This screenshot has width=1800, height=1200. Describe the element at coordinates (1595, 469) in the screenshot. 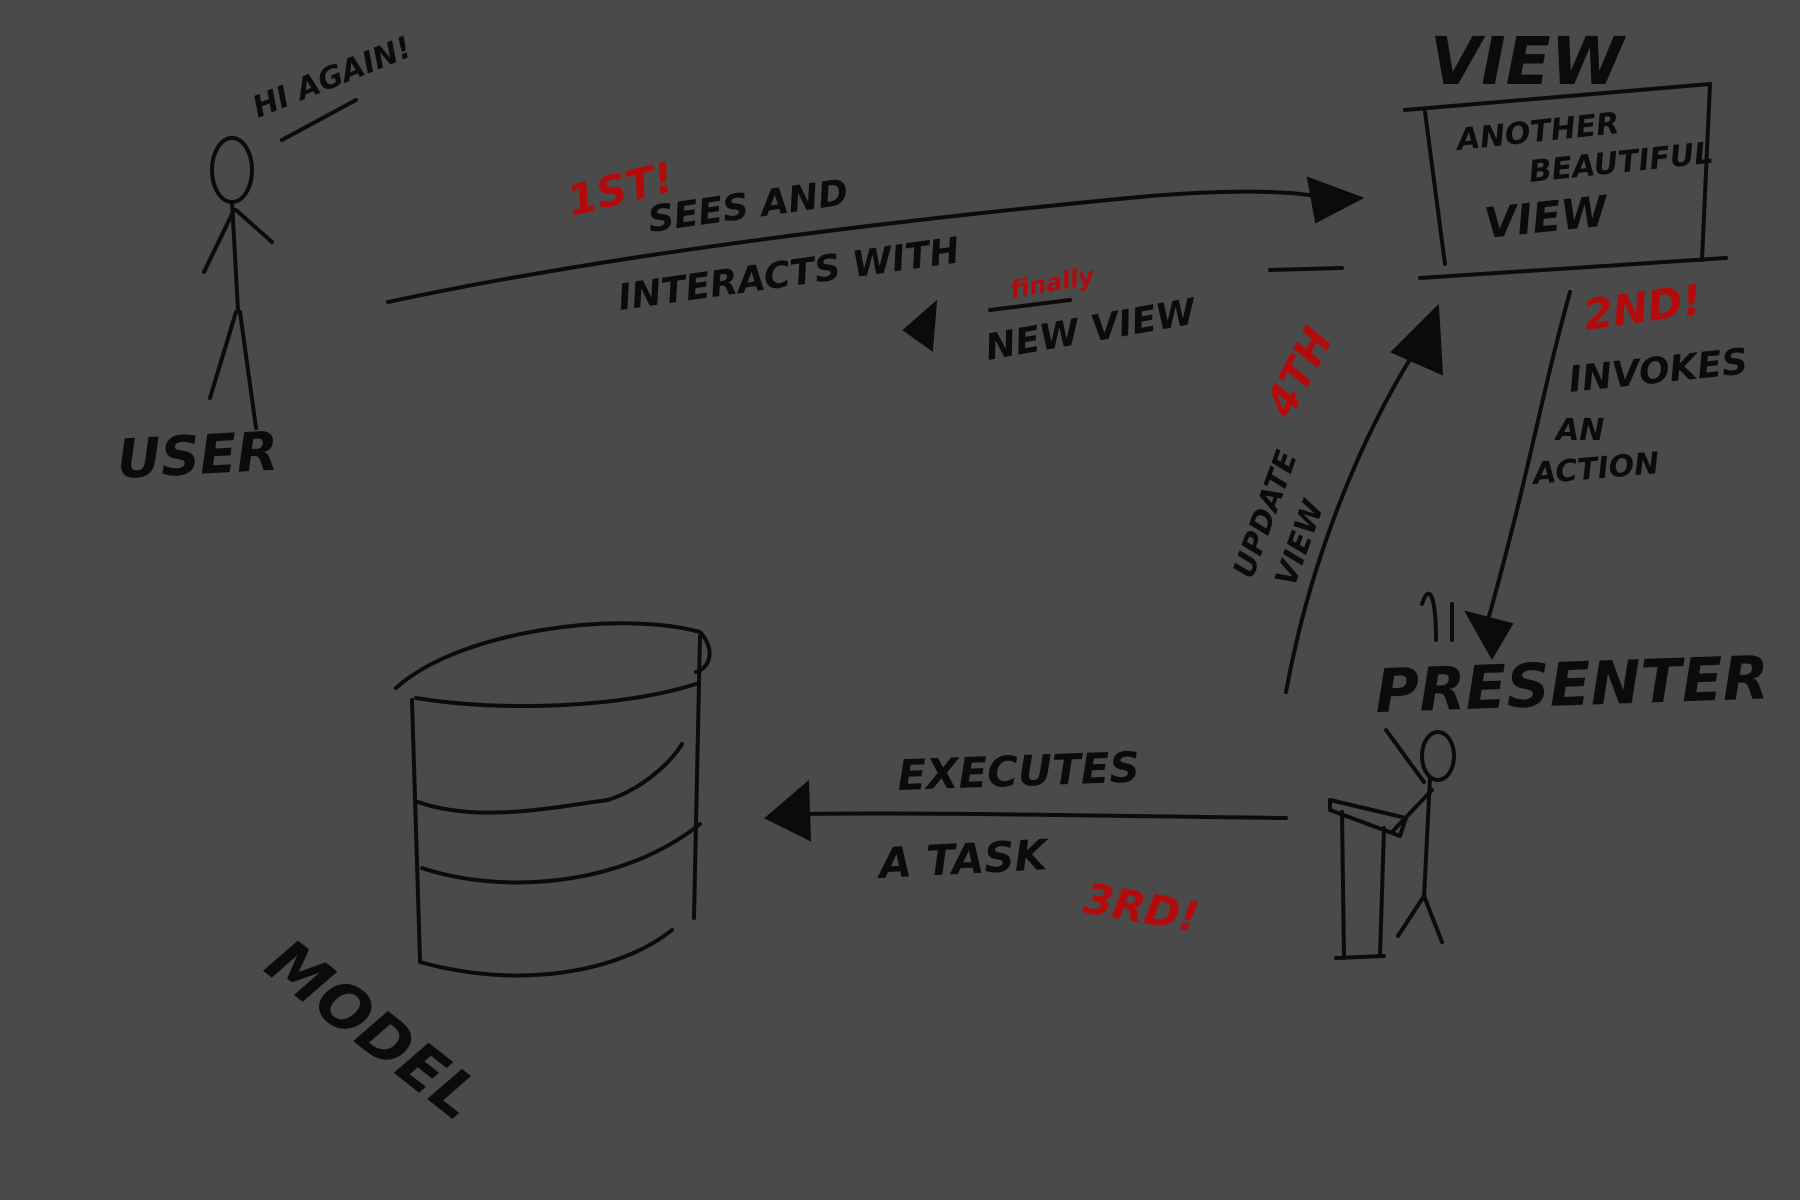

I see `action-label: ACTION` at that location.